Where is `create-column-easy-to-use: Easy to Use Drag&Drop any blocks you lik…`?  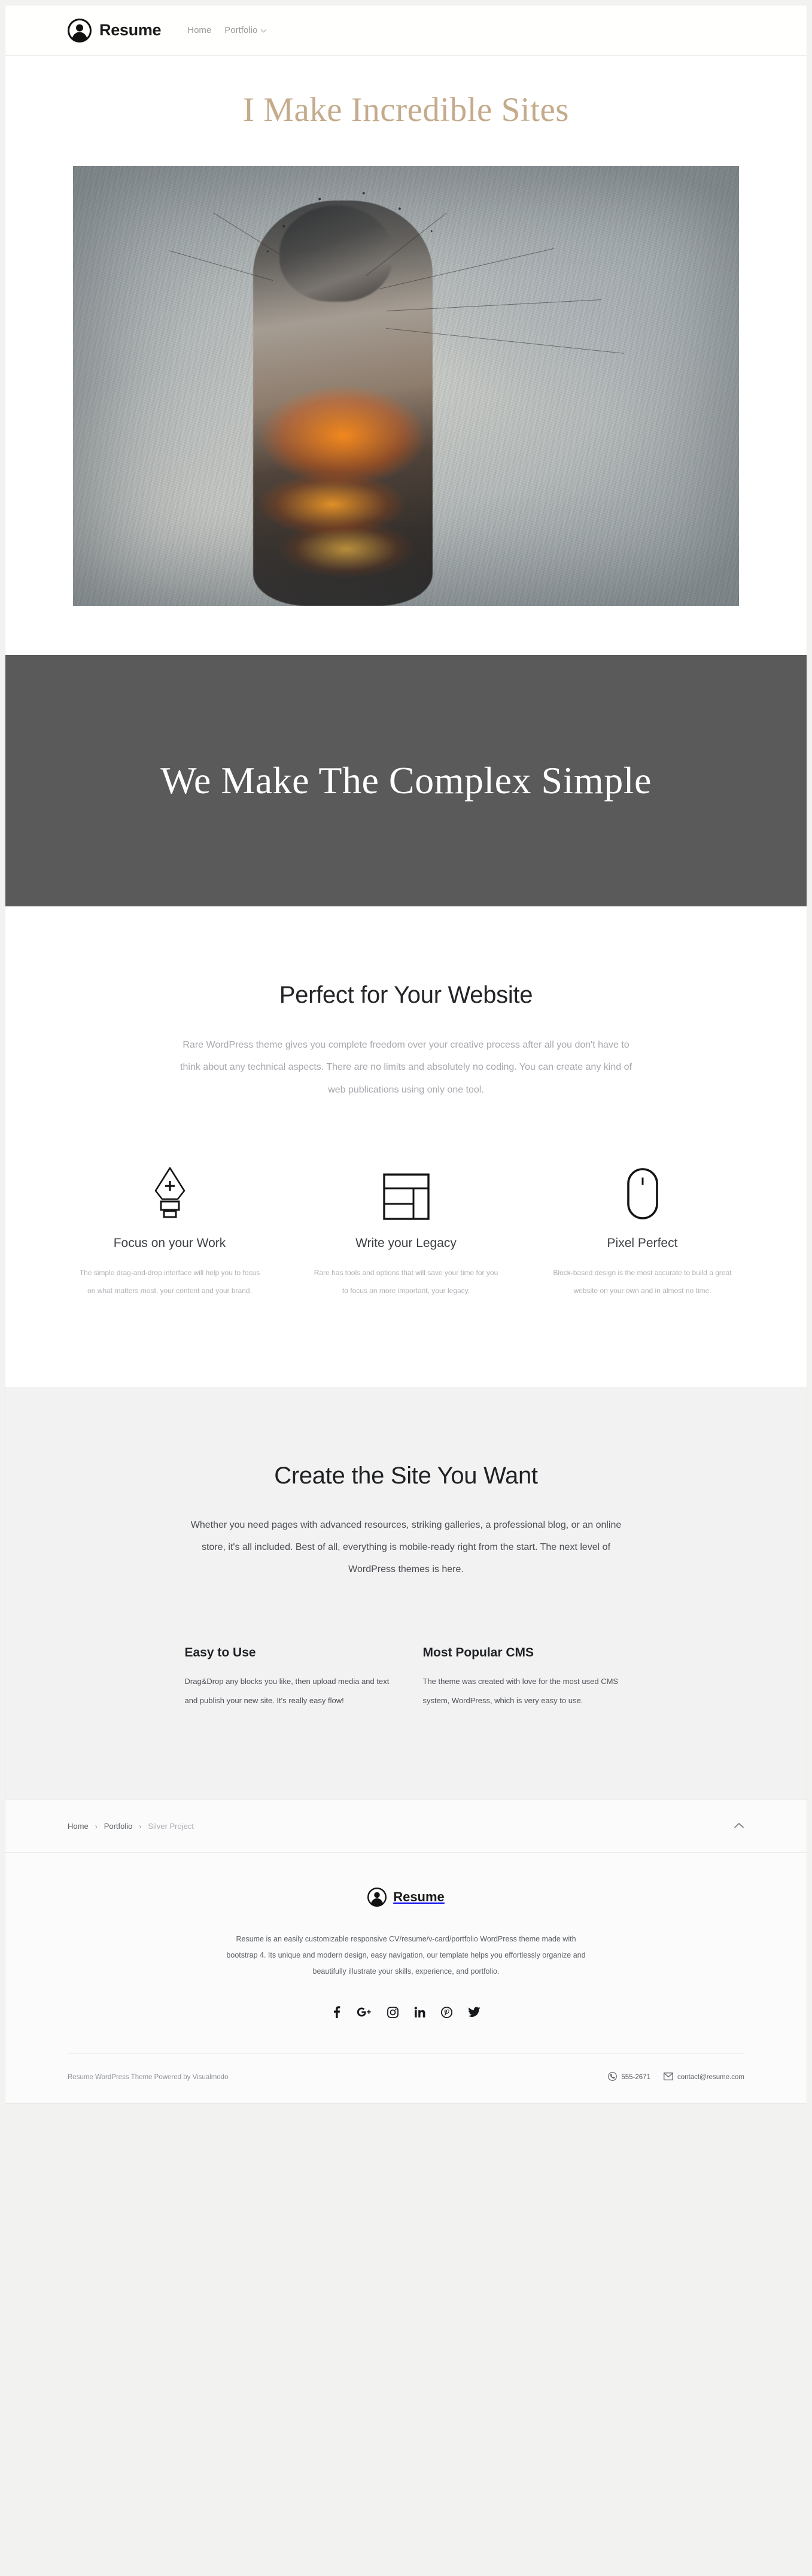 create-column-easy-to-use: Easy to Use Drag&Drop any blocks you lik… is located at coordinates (288, 1678).